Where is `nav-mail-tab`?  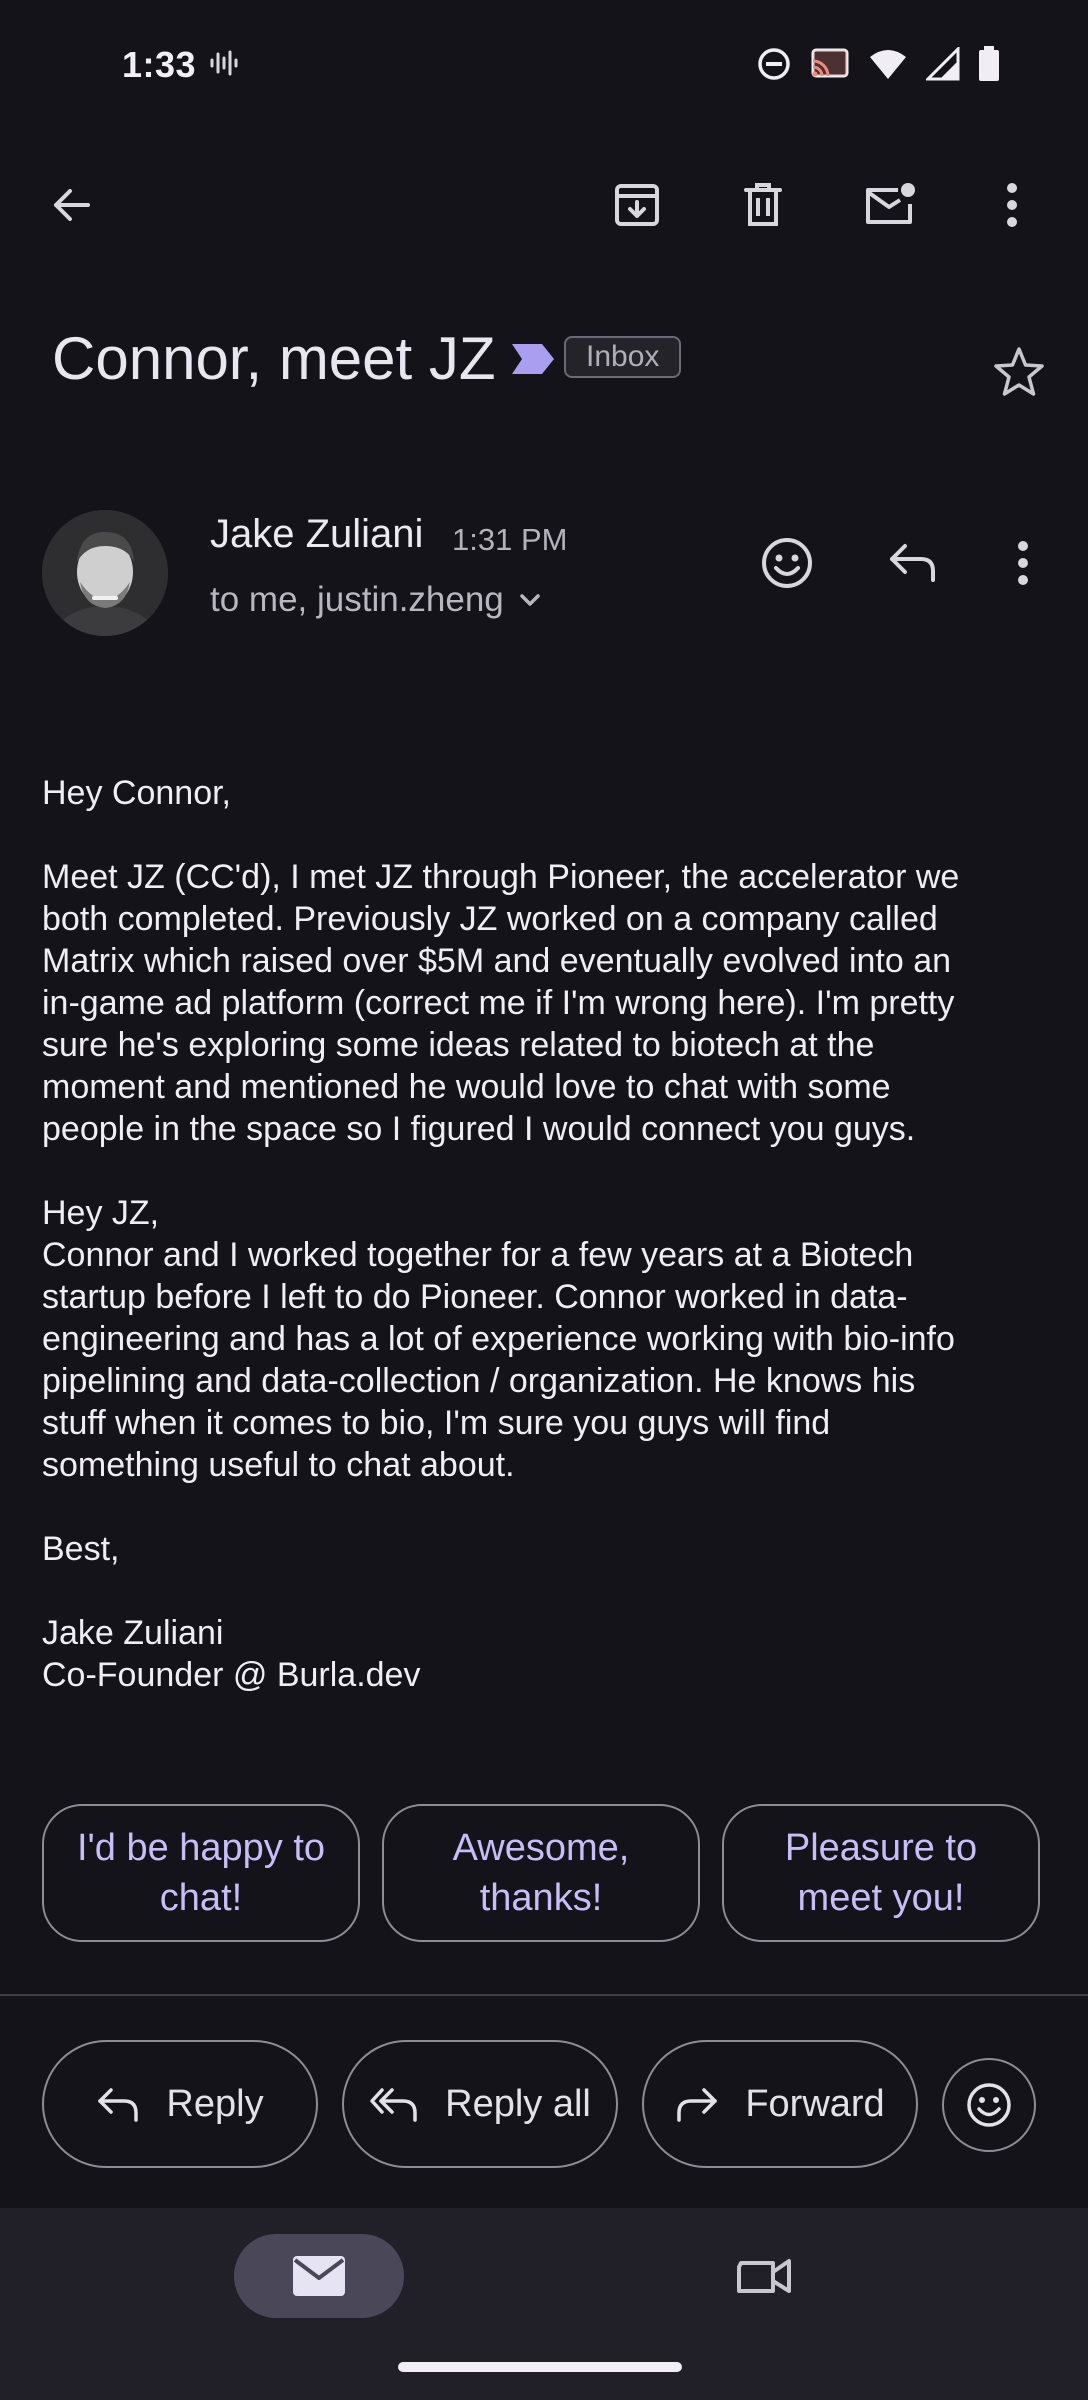 nav-mail-tab is located at coordinates (319, 2276).